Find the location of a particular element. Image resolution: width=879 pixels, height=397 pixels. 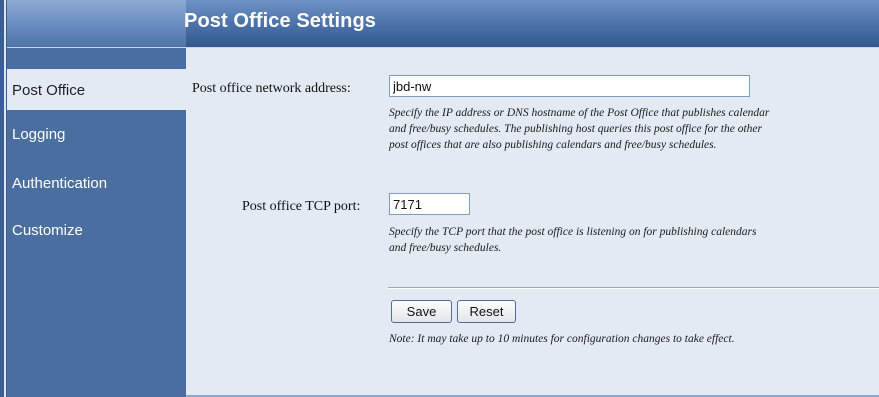

reset-button: Reset is located at coordinates (486, 311).